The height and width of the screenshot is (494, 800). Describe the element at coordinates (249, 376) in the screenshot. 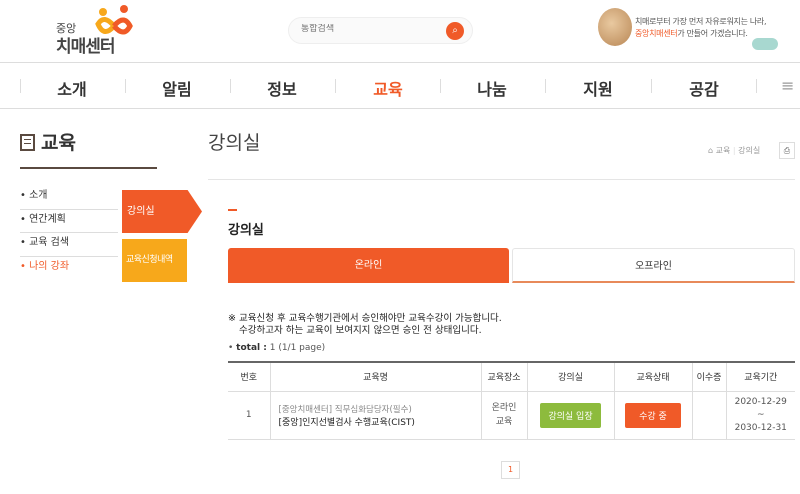

I see `column-header: 번호` at that location.